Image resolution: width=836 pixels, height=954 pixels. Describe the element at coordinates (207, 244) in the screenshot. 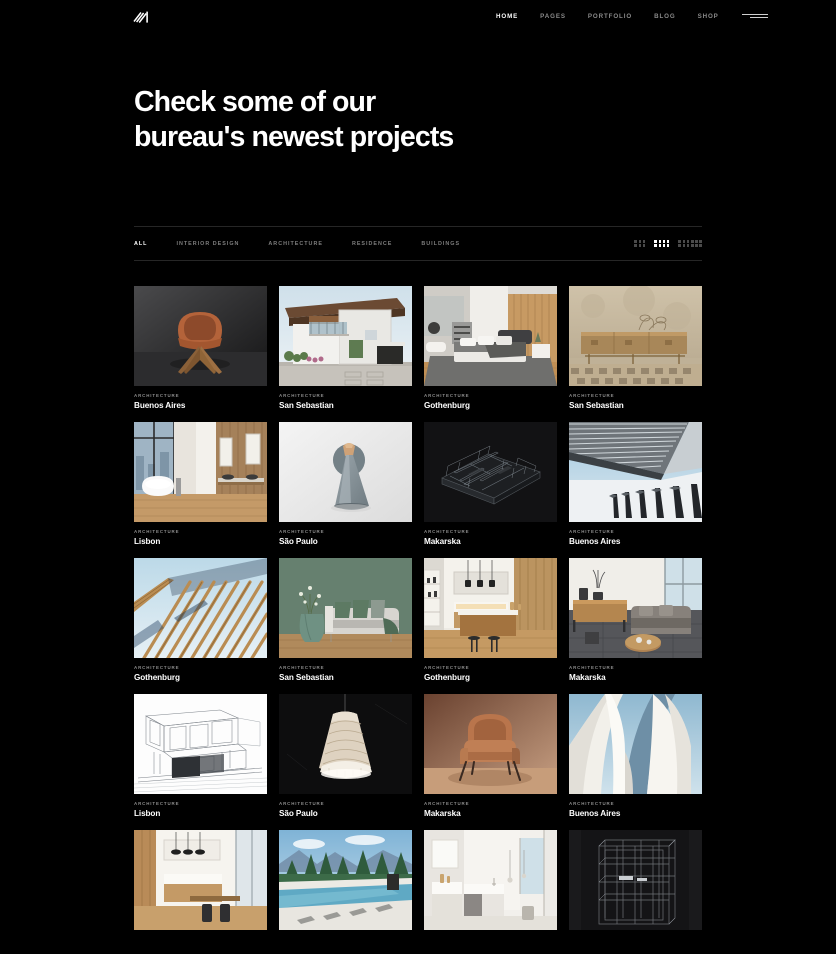

I see `filter-interior-design: INTERIOR DESIGN` at that location.